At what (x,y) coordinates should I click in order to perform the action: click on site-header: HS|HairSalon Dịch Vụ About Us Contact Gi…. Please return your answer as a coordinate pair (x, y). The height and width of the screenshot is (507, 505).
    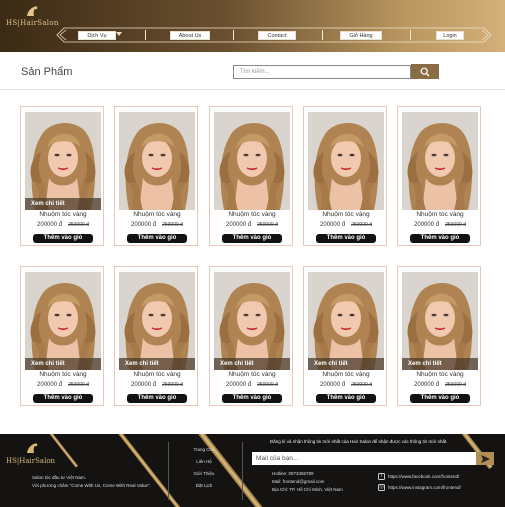
    Looking at the image, I should click on (252, 26).